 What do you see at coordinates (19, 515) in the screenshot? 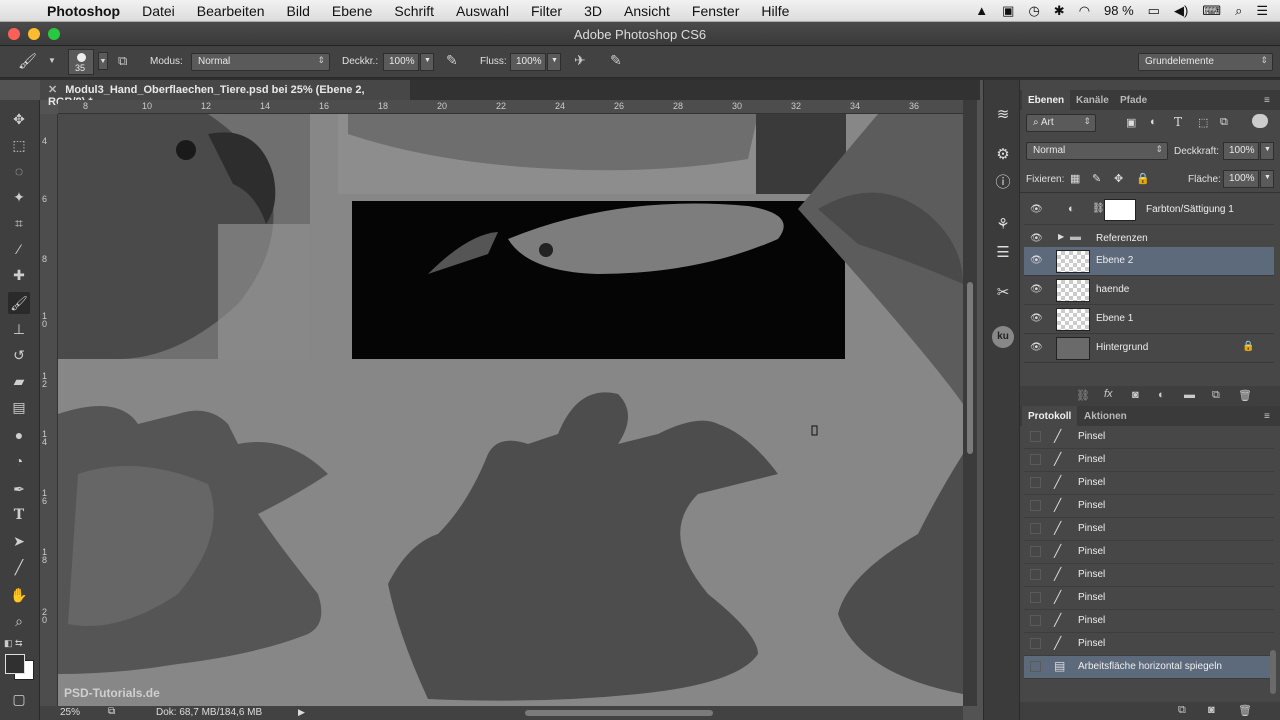
I see `type-tool-icon: T` at bounding box center [19, 515].